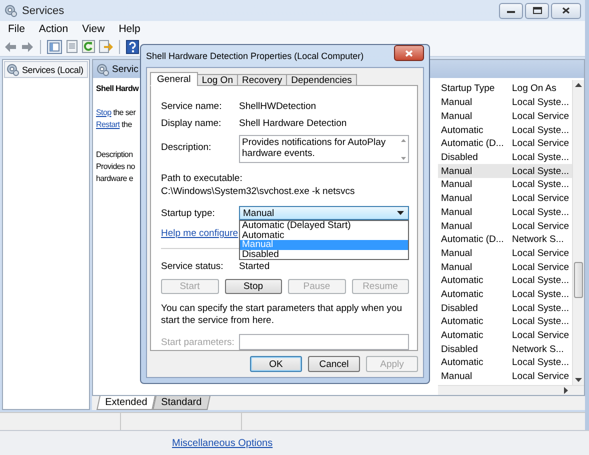 The image size is (589, 455). What do you see at coordinates (473, 88) in the screenshot?
I see `column-header: Startup Type` at bounding box center [473, 88].